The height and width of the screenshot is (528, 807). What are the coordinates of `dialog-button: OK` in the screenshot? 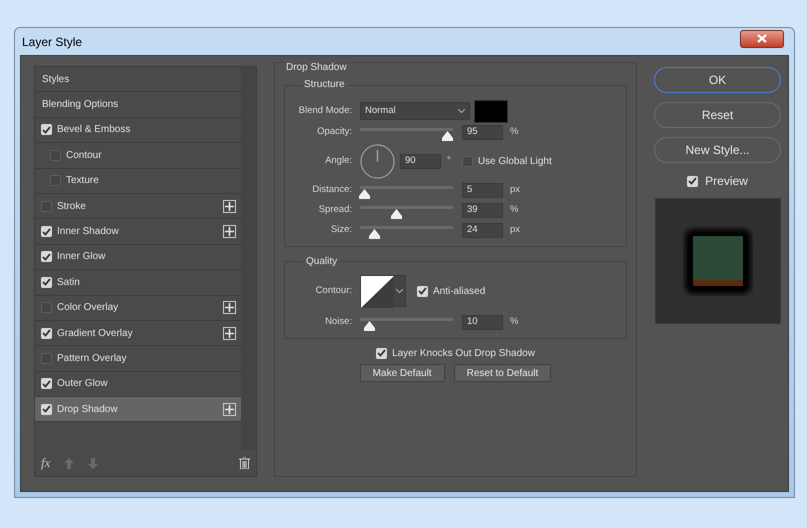 It's located at (717, 80).